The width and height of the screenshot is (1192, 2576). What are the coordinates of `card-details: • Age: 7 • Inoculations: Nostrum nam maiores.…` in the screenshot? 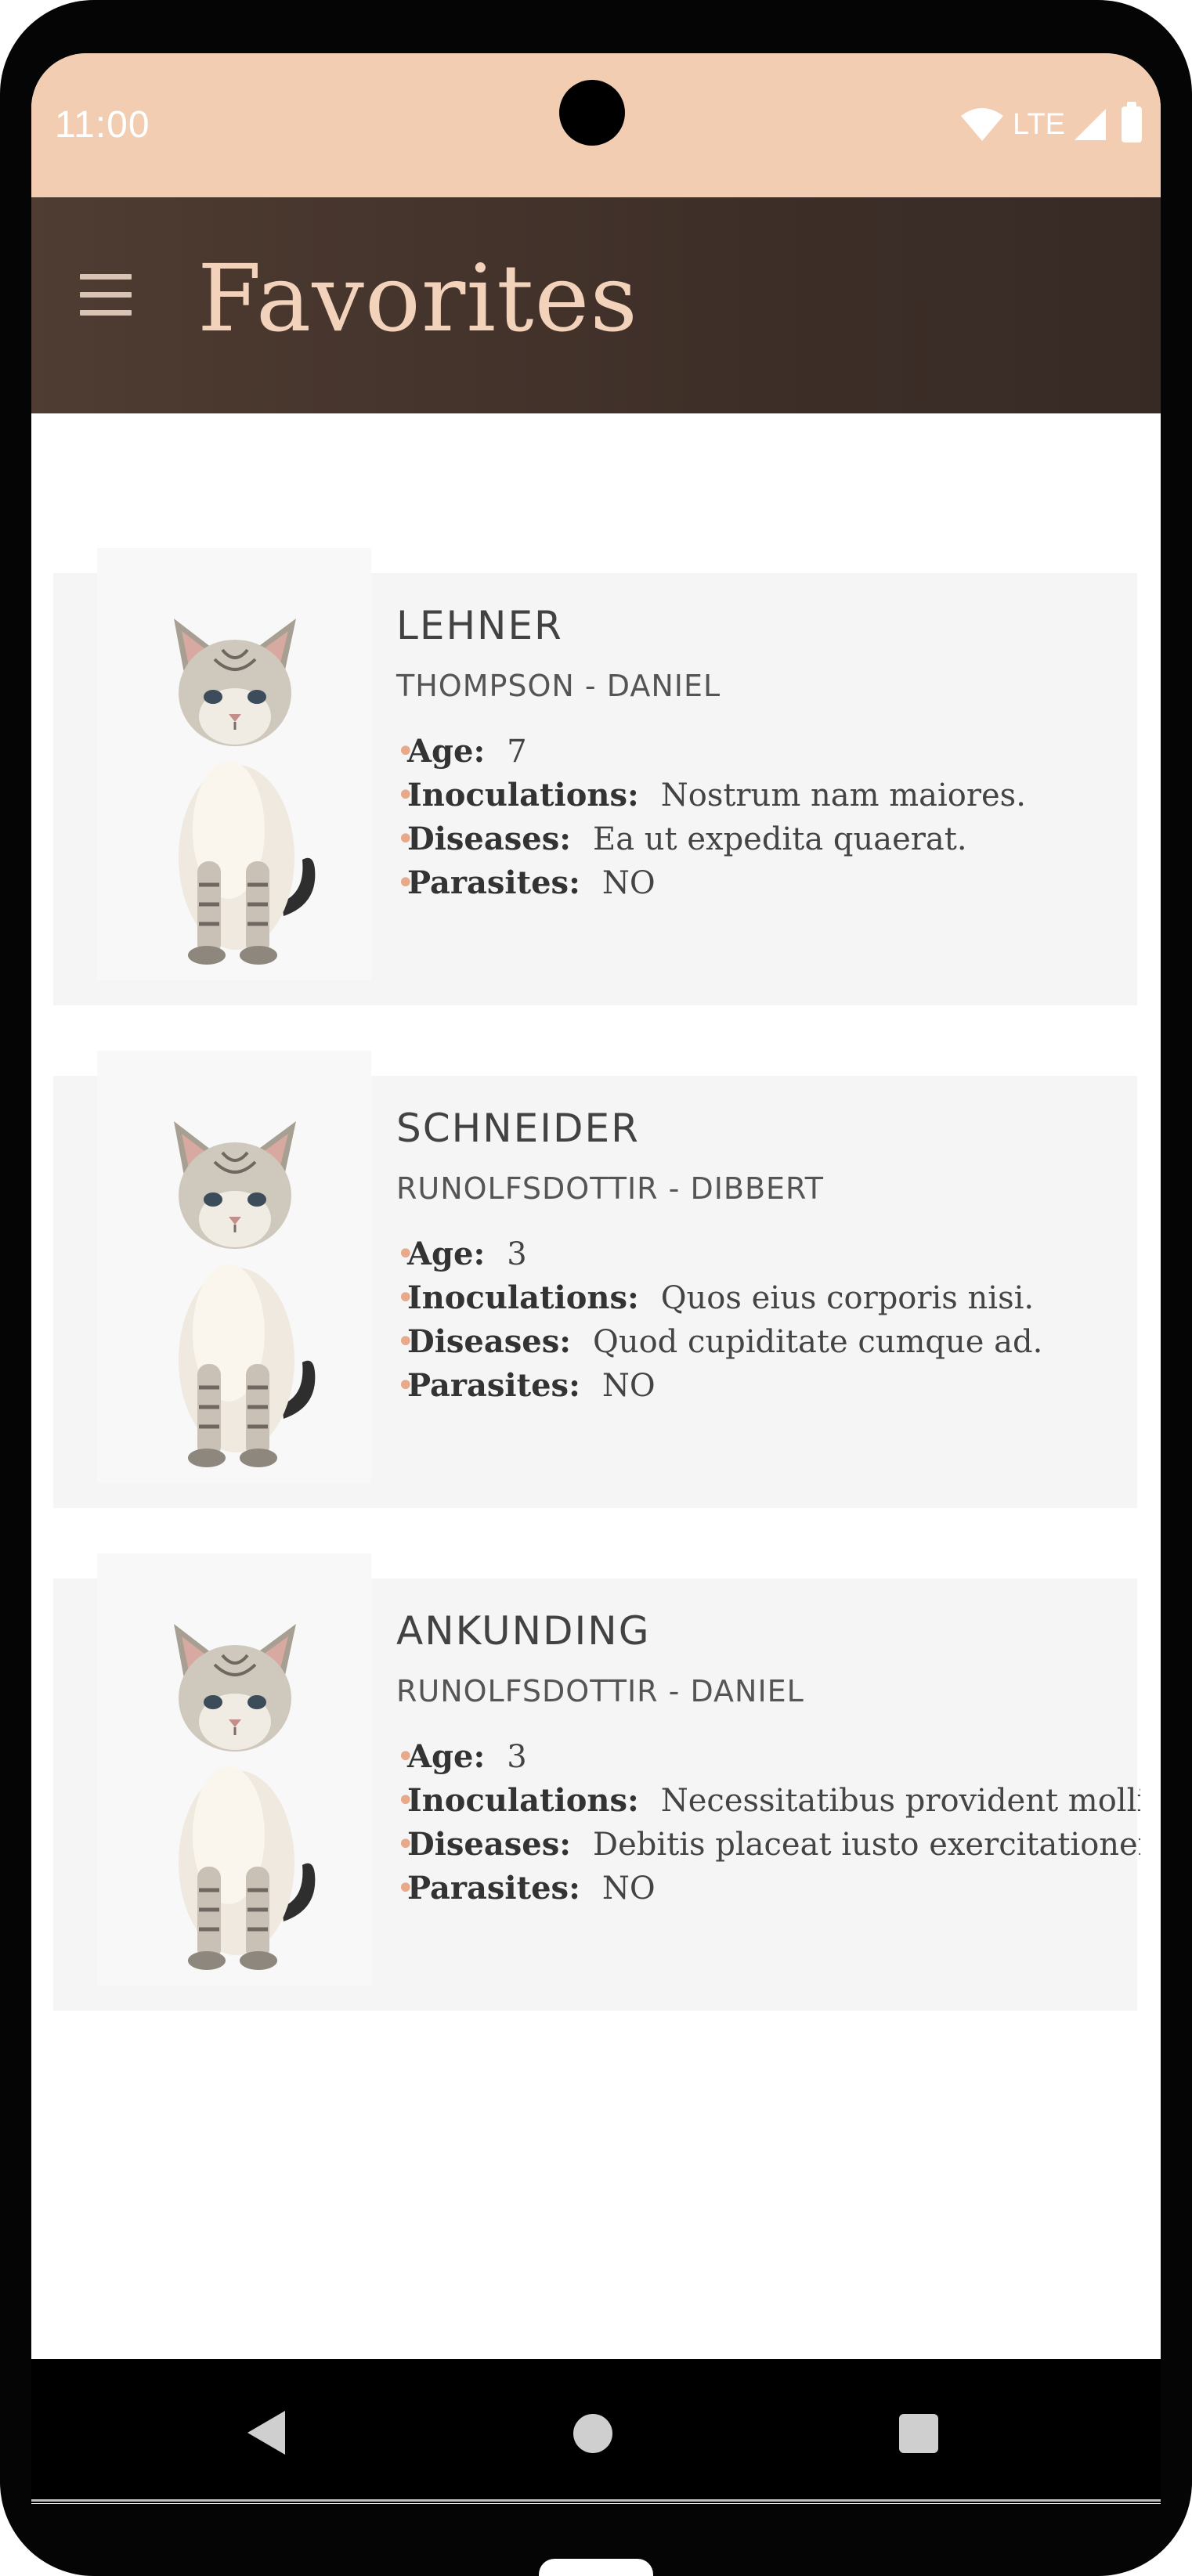 It's located at (768, 821).